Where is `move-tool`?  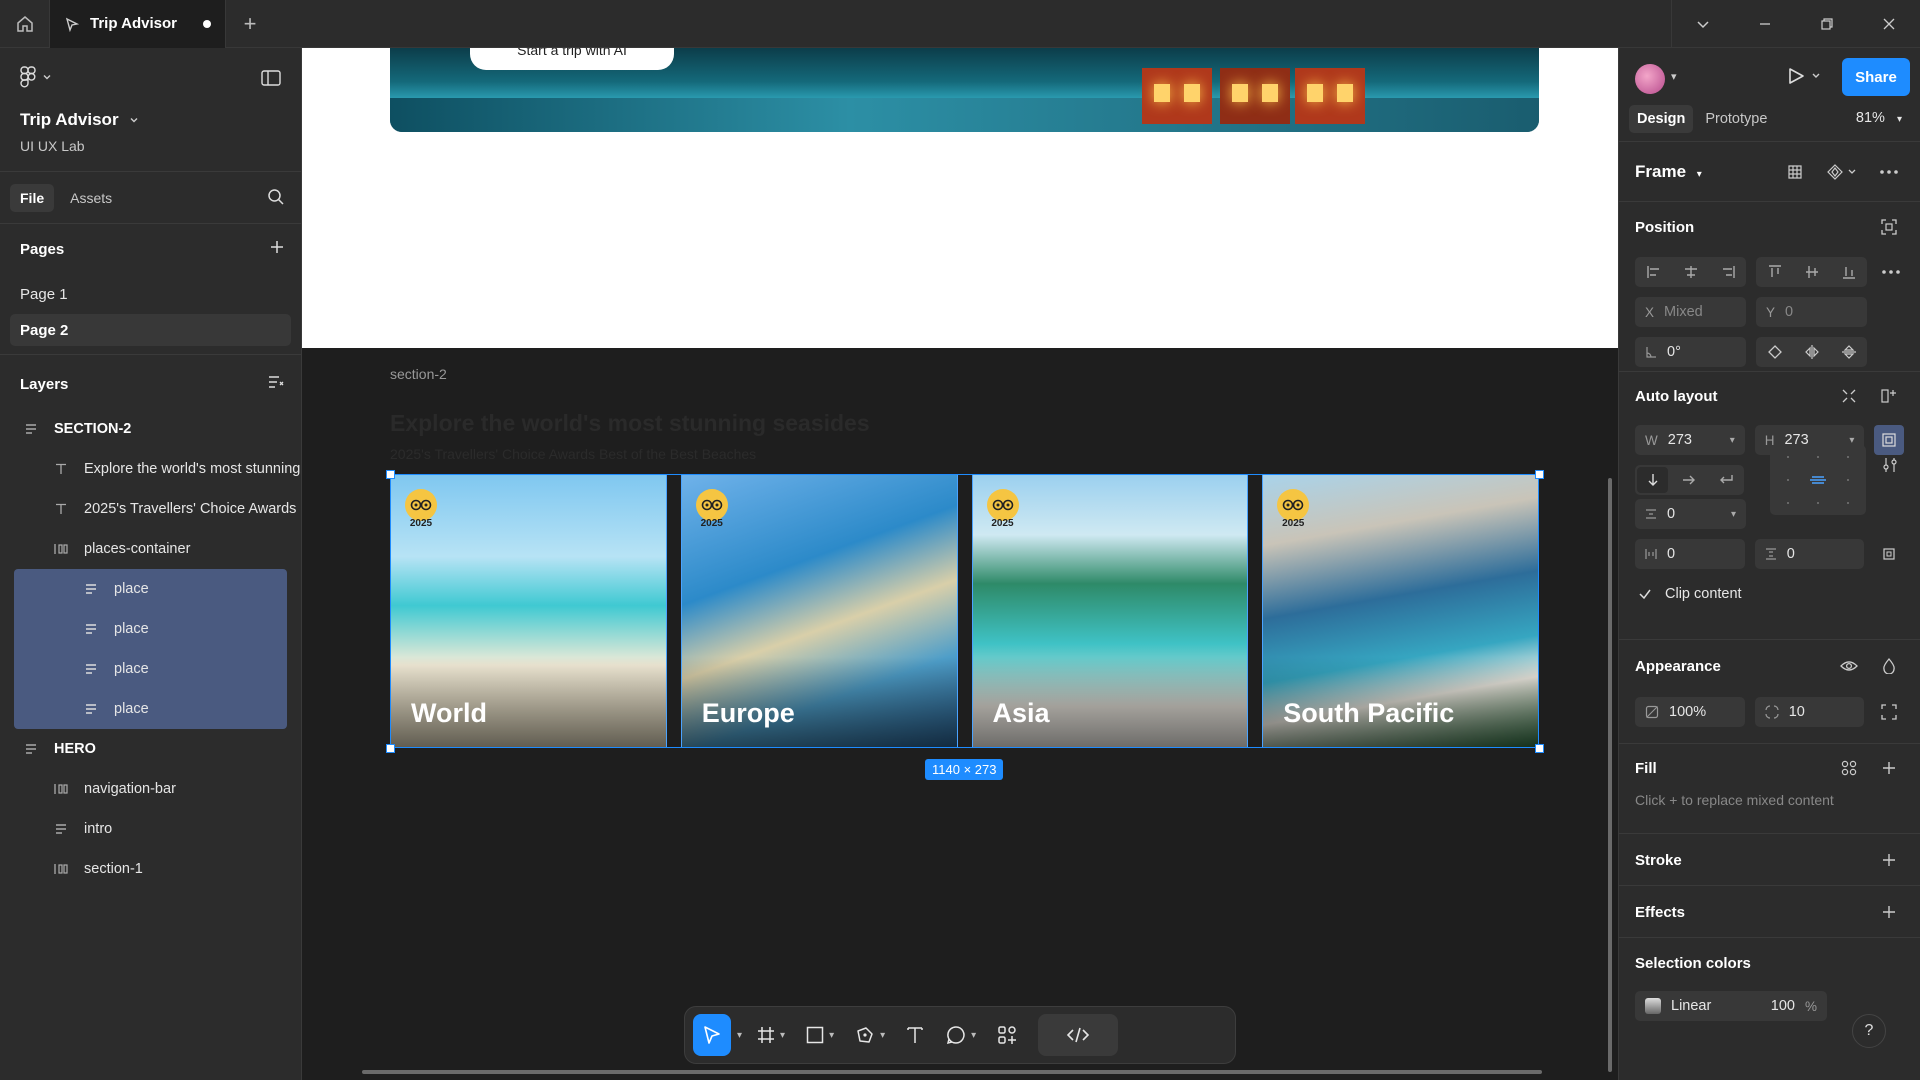
move-tool is located at coordinates (712, 1035).